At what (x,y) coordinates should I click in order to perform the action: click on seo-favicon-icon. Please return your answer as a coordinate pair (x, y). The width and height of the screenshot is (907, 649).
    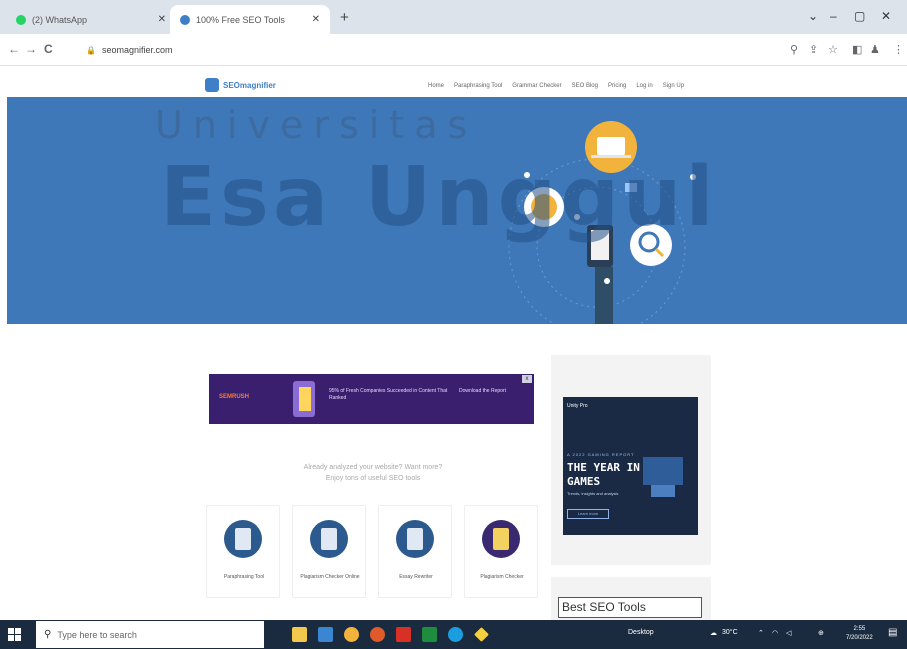
    Looking at the image, I should click on (185, 19).